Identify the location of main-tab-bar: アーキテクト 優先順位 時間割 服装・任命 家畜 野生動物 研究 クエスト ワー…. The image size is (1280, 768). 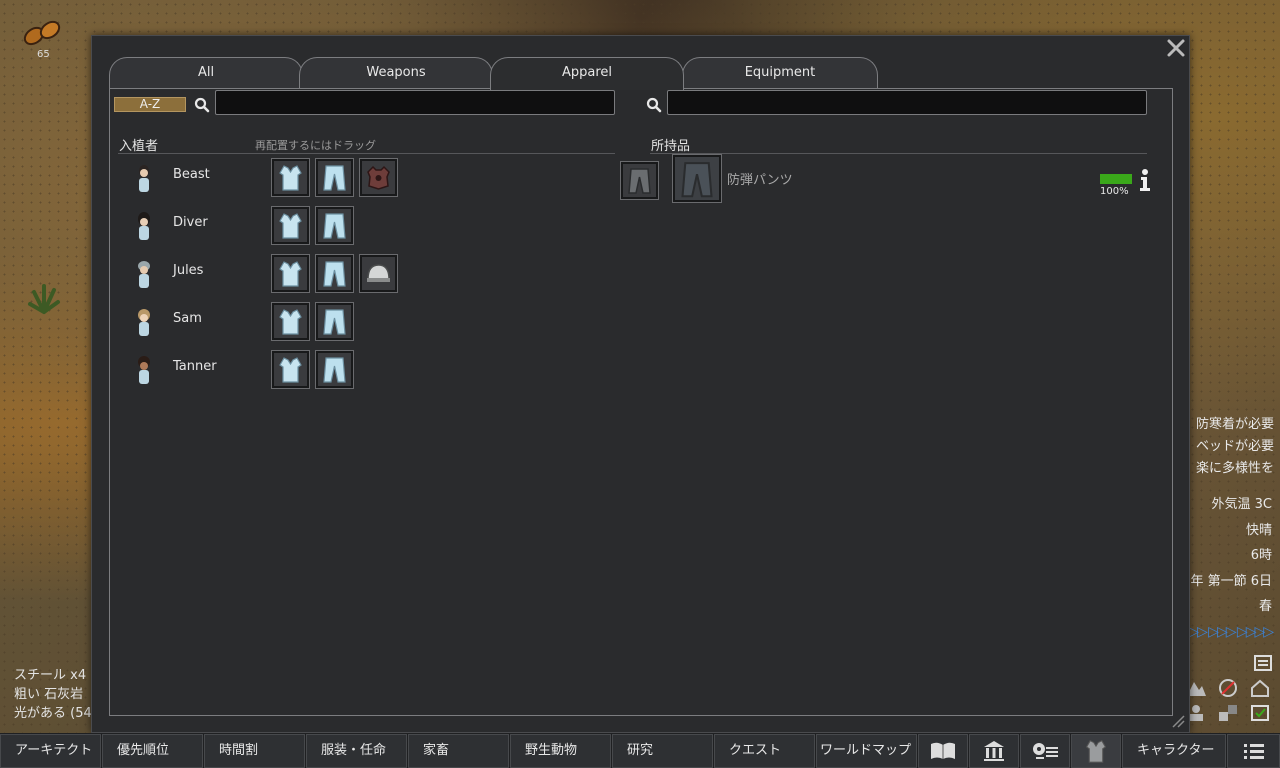
(640, 750).